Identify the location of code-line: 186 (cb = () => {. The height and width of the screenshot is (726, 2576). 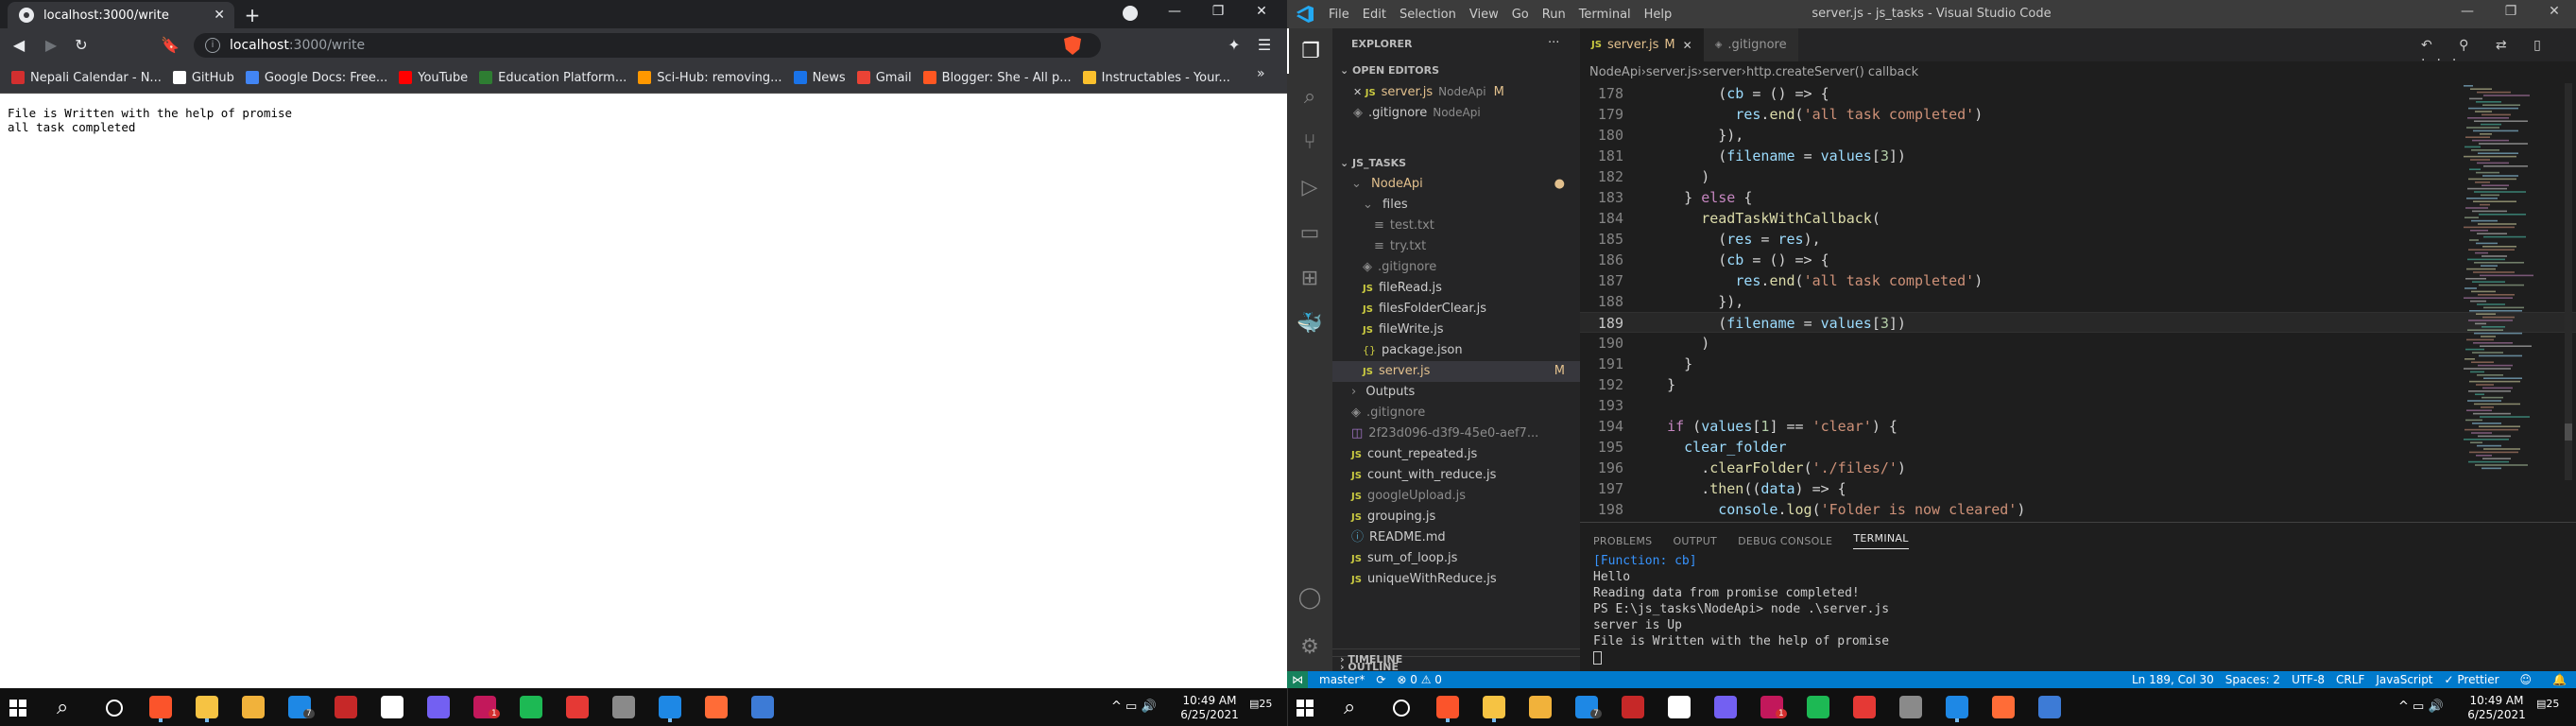
(2078, 260).